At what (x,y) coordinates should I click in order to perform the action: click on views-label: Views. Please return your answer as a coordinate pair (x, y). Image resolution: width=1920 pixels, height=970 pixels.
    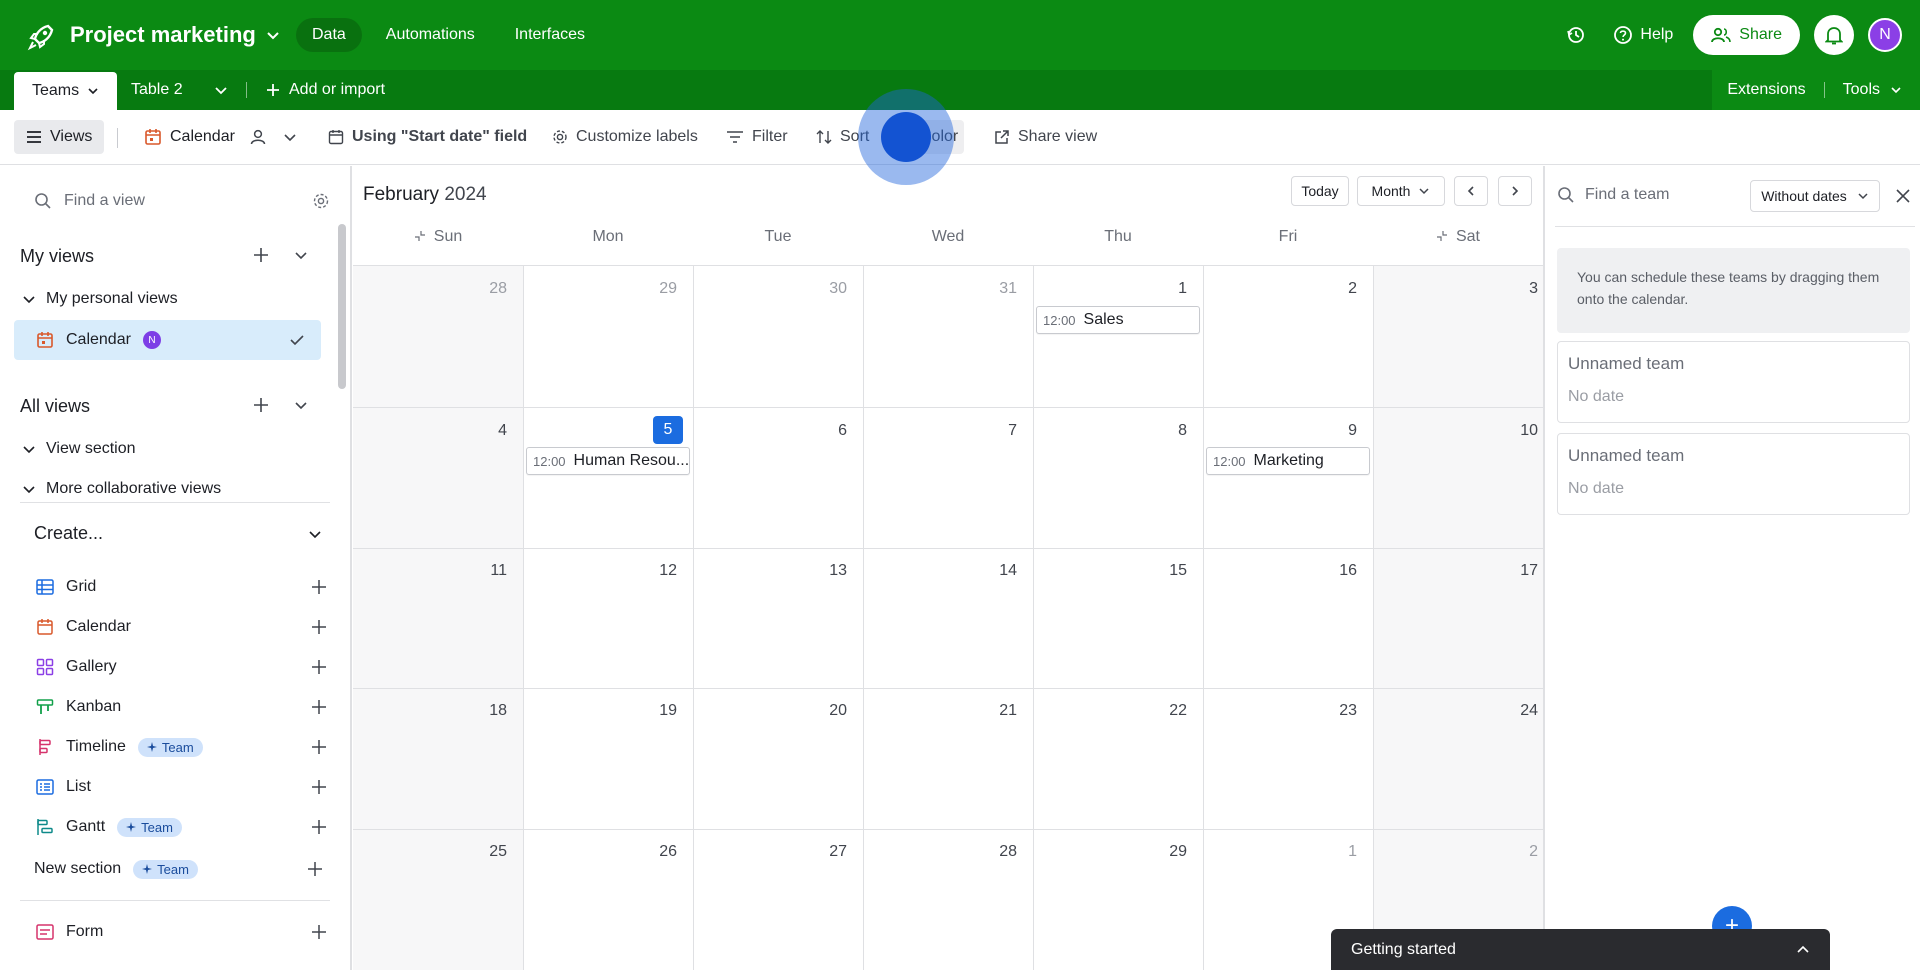
    Looking at the image, I should click on (71, 136).